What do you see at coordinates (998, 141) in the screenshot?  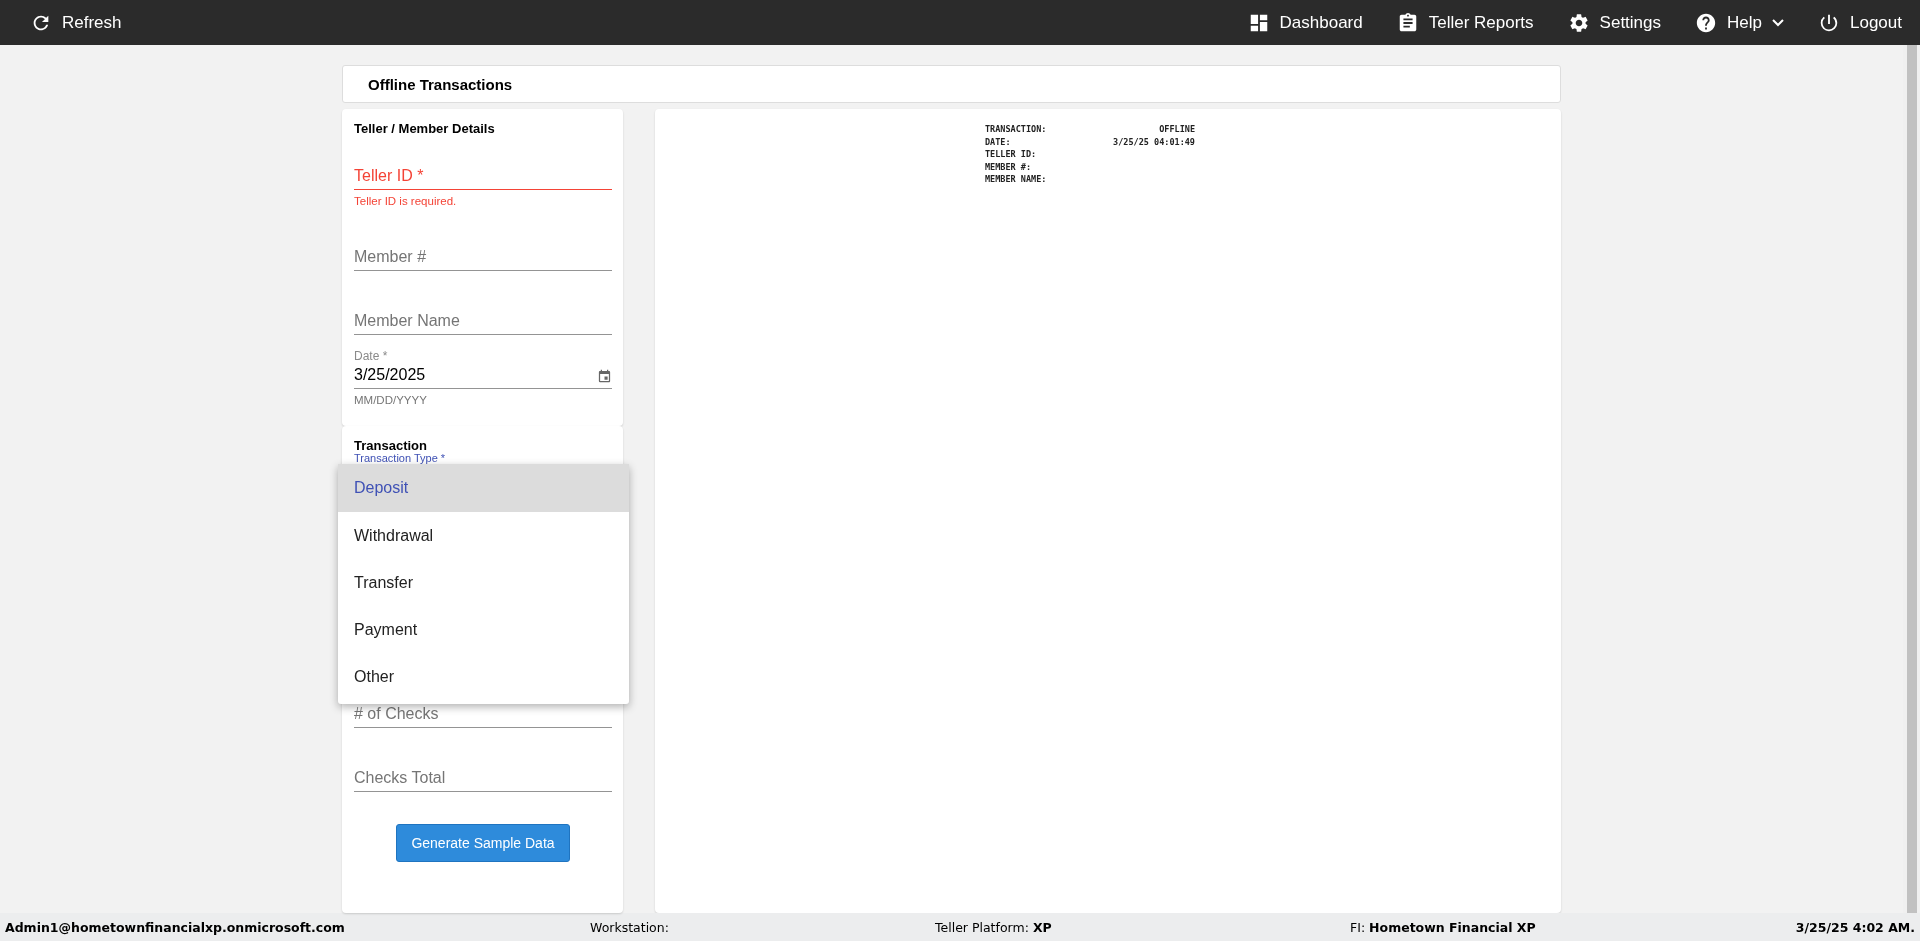 I see `receipt-label: DATE:` at bounding box center [998, 141].